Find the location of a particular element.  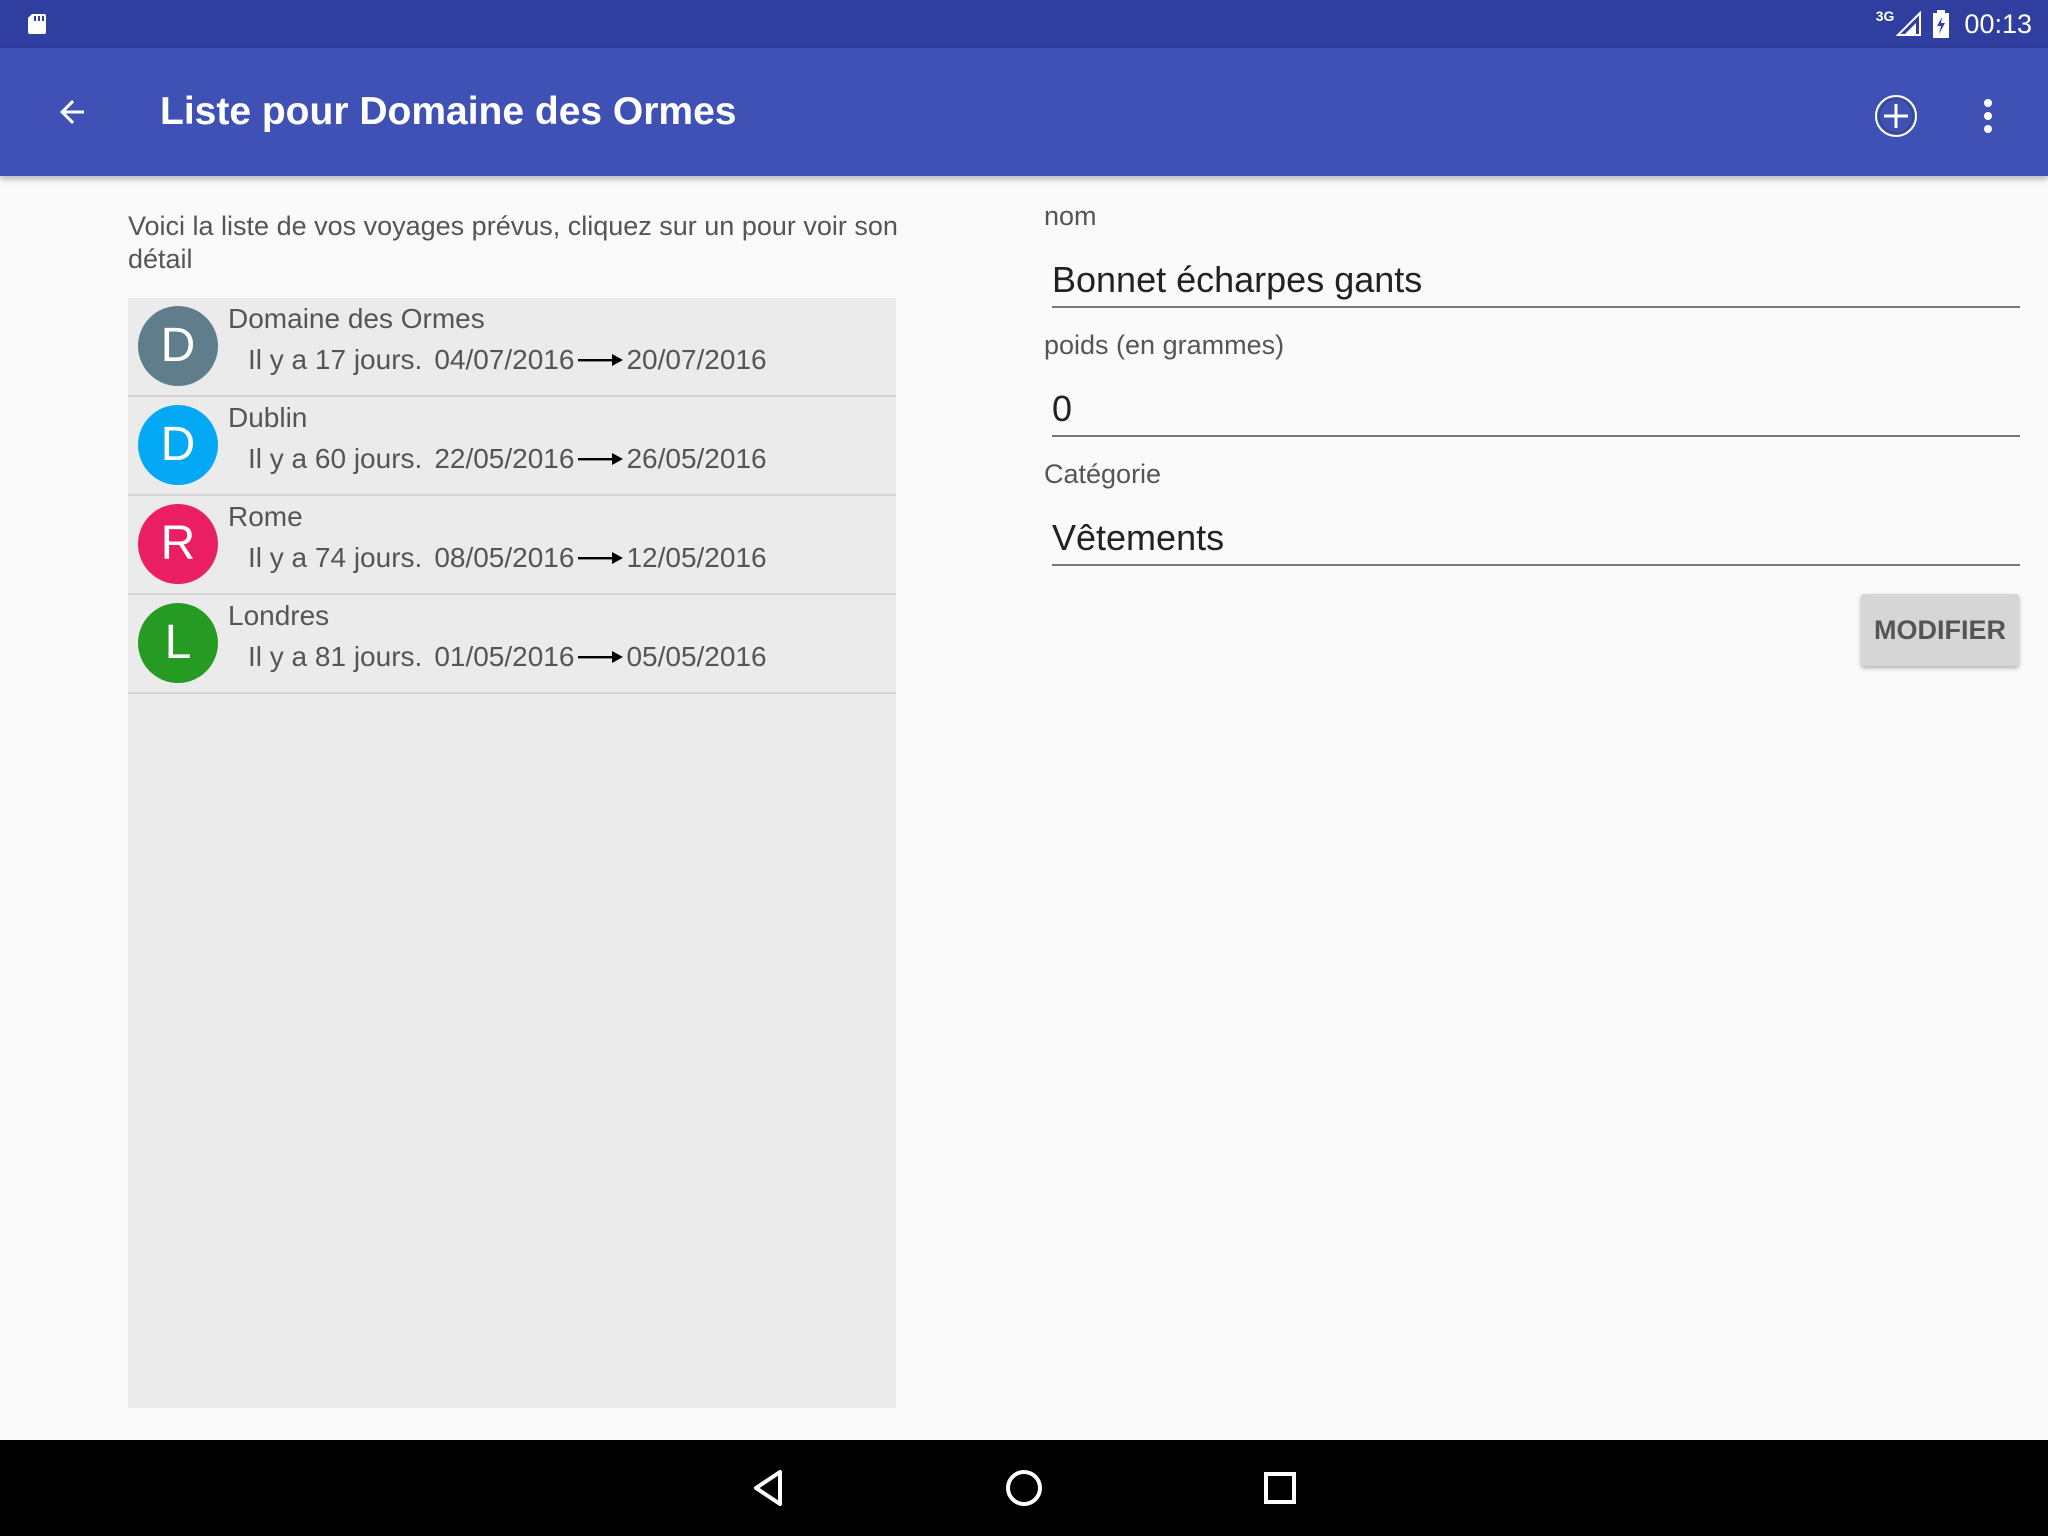

back-button is located at coordinates (72, 112).